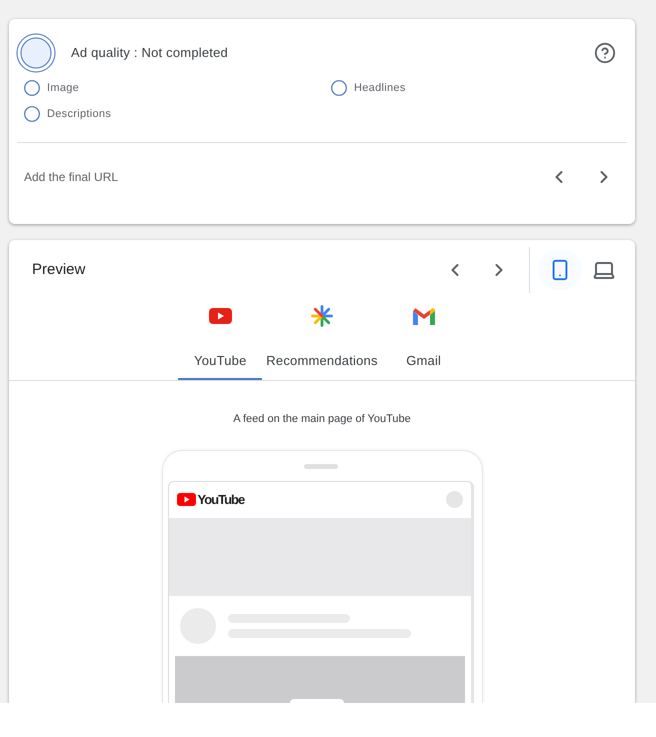  Describe the element at coordinates (321, 466) in the screenshot. I see `speaker-slot` at that location.